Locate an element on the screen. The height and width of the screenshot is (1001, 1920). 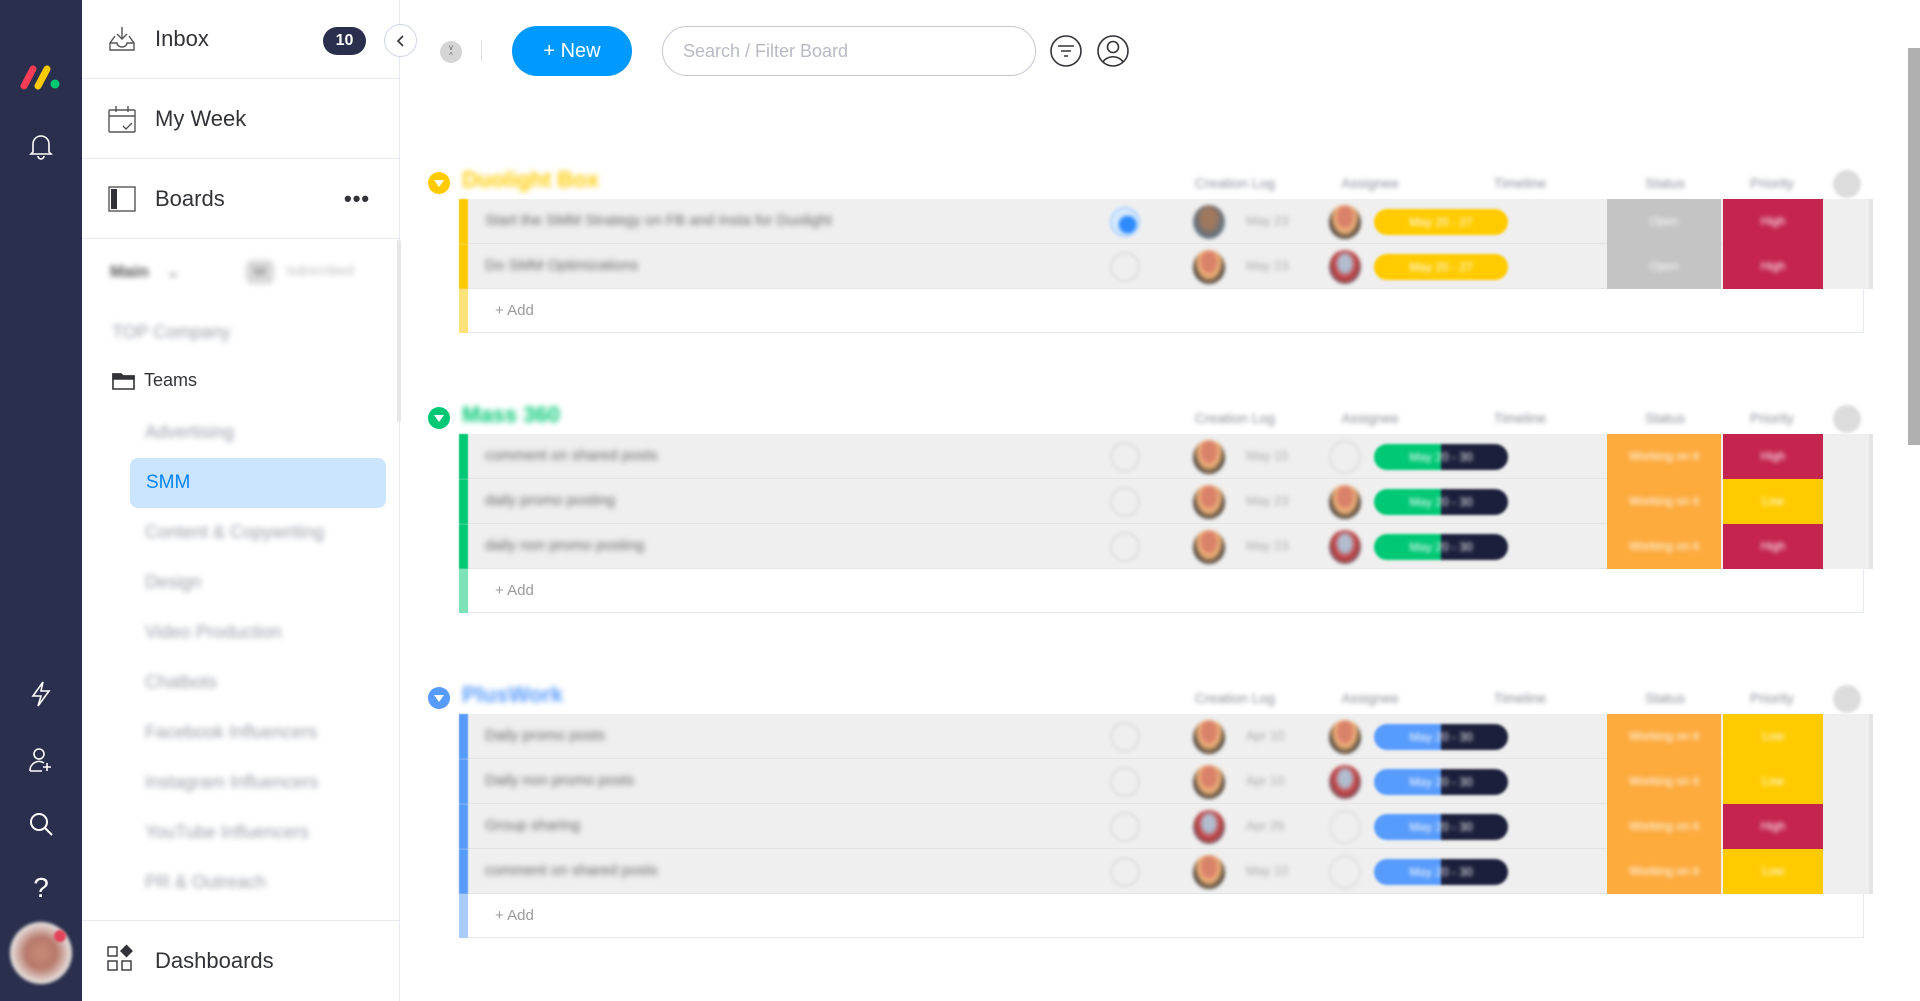
group-title: PlusWork is located at coordinates (512, 695).